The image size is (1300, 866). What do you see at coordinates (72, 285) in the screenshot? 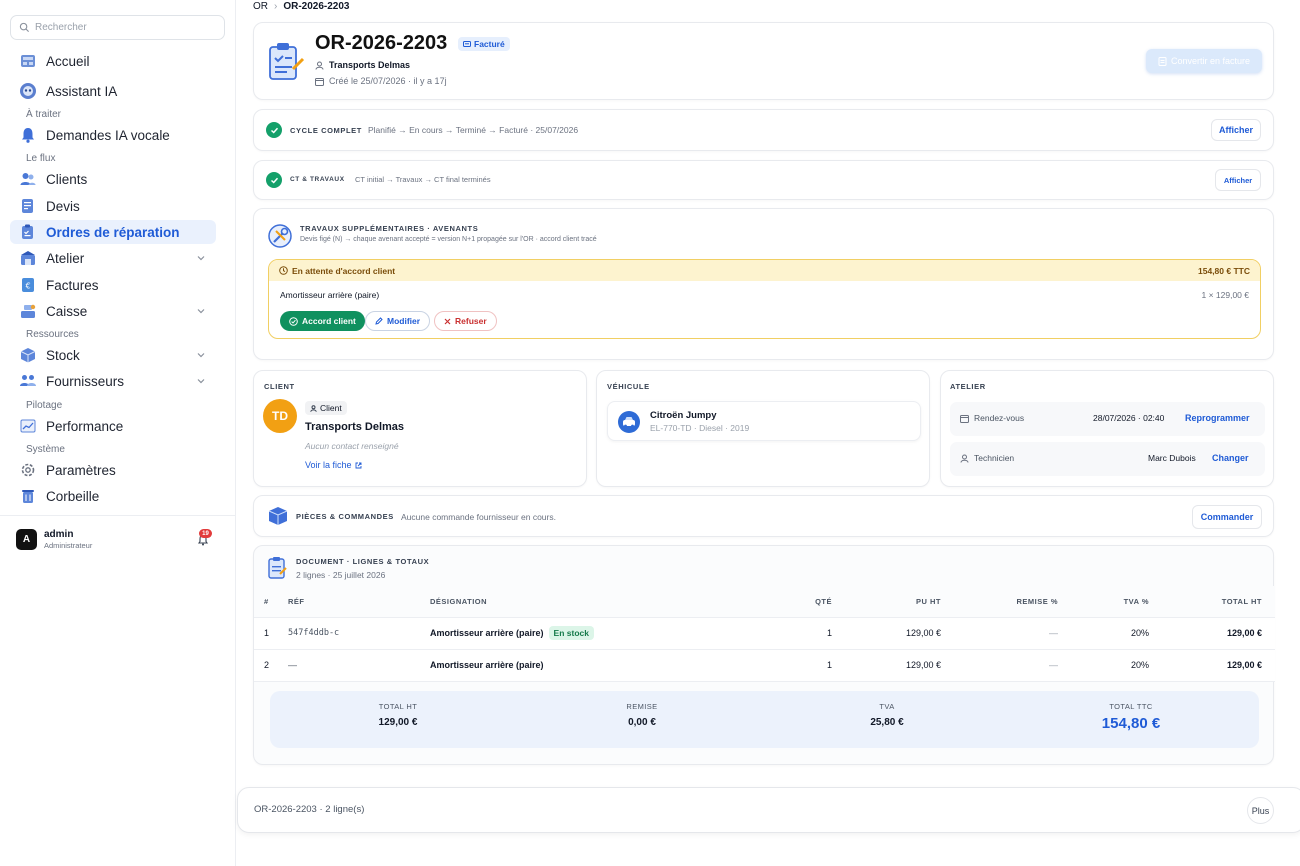
I see `sidebar-item-label: Factures` at bounding box center [72, 285].